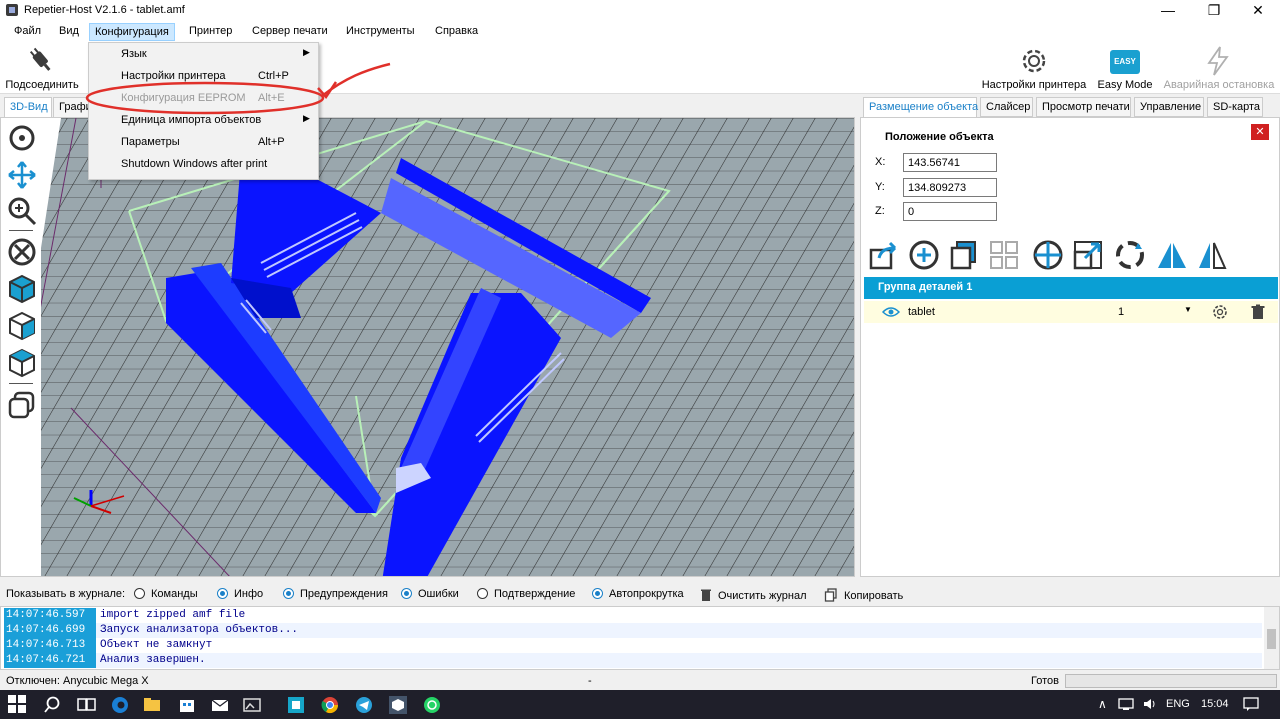 This screenshot has width=1280, height=719. Describe the element at coordinates (220, 705) in the screenshot. I see `mail-icon` at that location.